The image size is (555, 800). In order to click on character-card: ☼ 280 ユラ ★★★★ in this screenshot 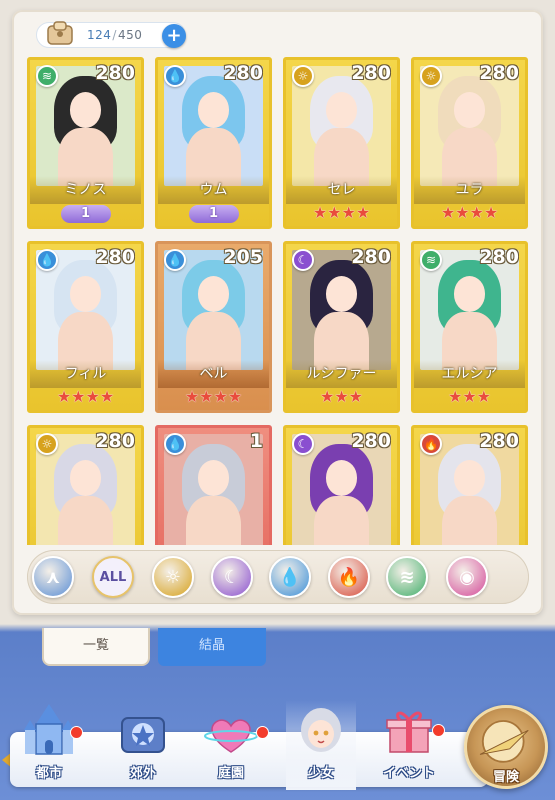, I will do `click(469, 143)`.